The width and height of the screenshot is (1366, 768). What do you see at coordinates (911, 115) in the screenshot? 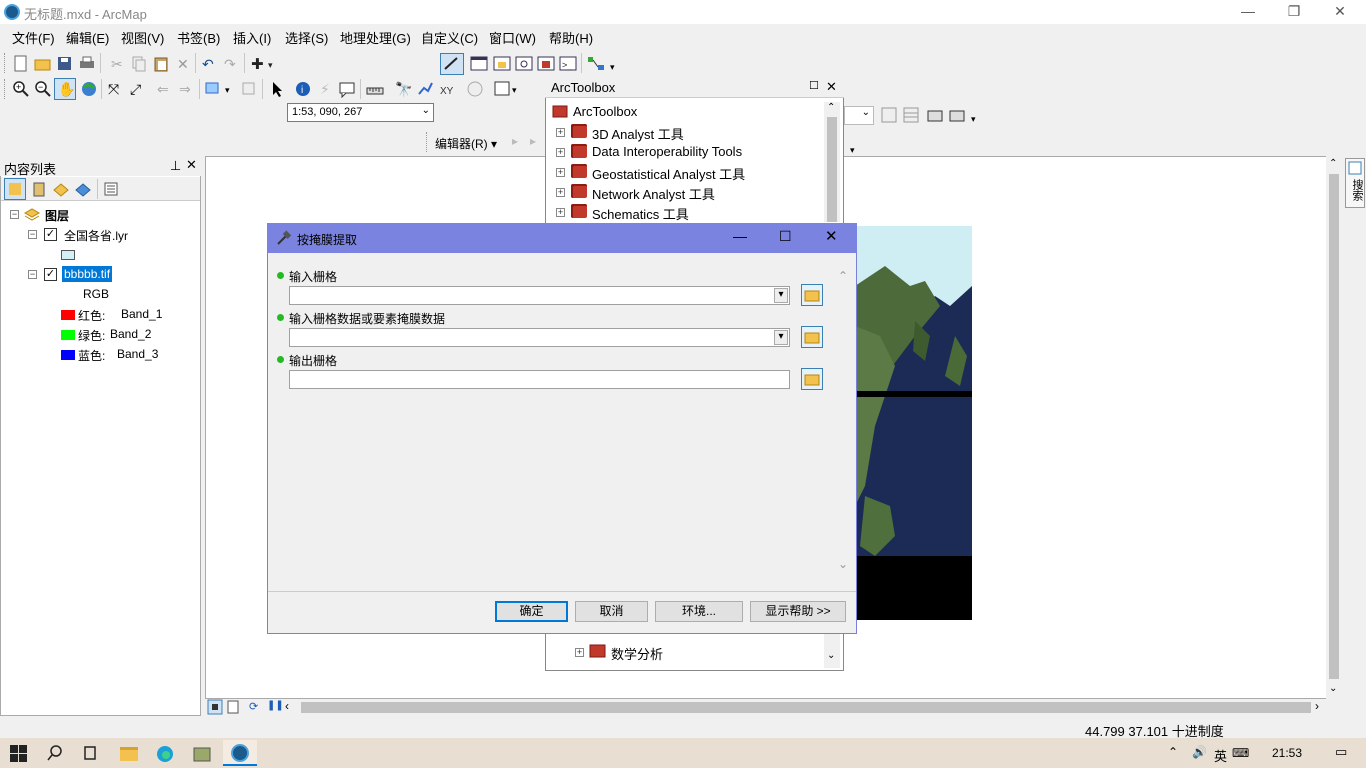
I see `table-icon` at bounding box center [911, 115].